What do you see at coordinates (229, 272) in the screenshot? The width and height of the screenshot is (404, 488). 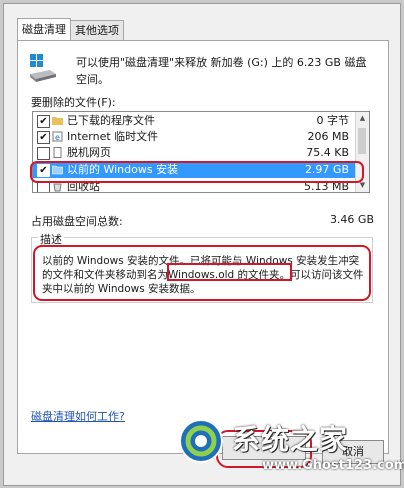 I see `annotation-box` at bounding box center [229, 272].